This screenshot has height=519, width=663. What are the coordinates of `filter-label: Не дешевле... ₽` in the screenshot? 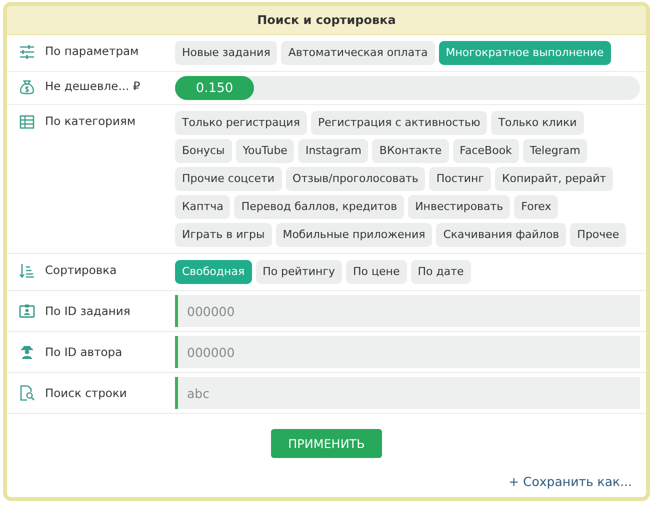 It's located at (92, 86).